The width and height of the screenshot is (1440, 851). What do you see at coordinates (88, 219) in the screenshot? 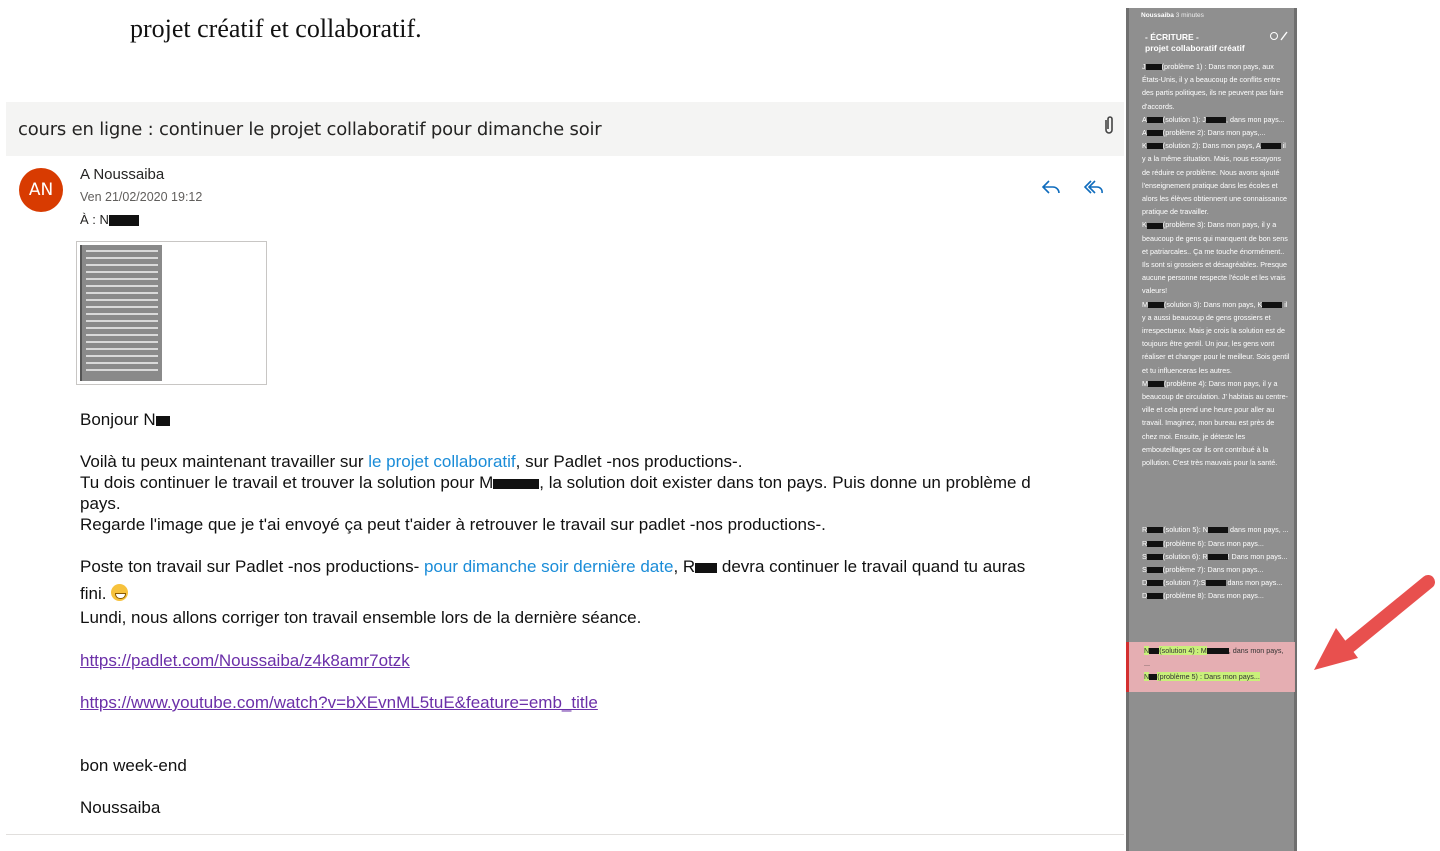
I see `to-label: À :` at bounding box center [88, 219].